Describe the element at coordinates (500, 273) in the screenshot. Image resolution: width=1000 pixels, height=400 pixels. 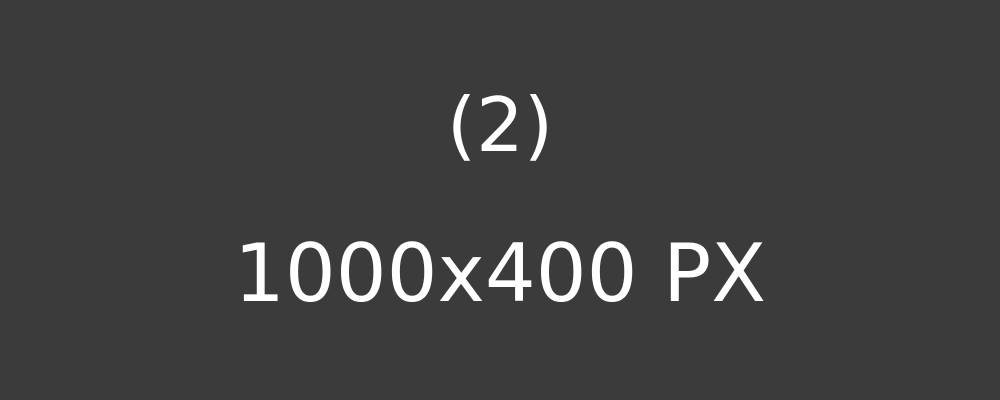
I see `placeholder-size-label: 1000x400 PX` at that location.